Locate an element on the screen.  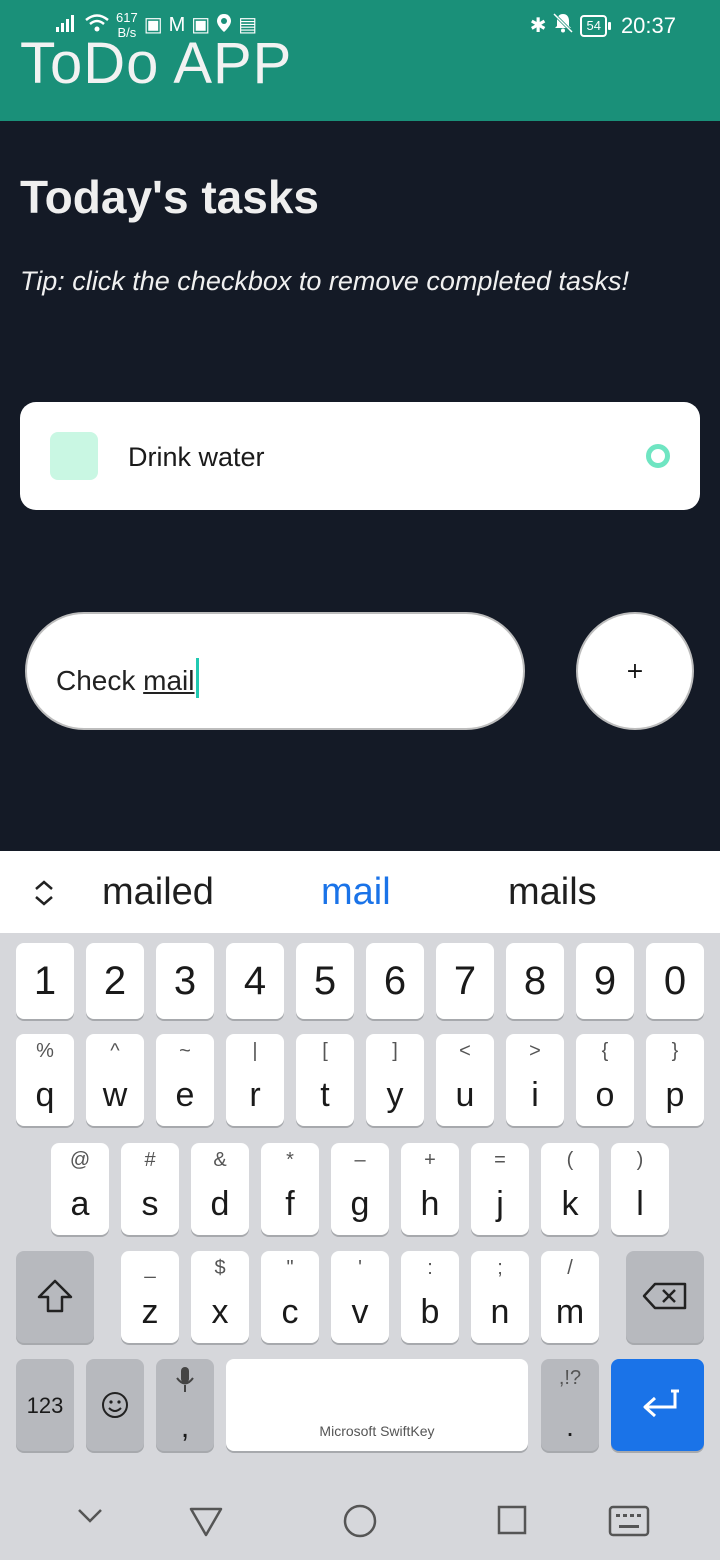
key-v-label: v is located at coordinates (360, 1312).